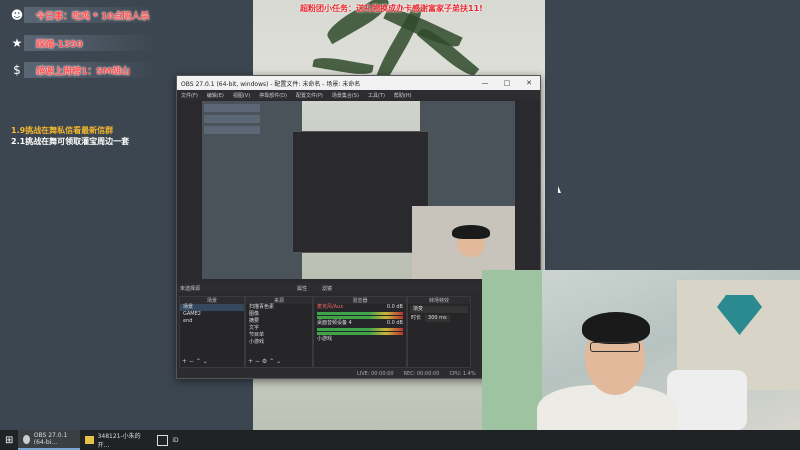 This screenshot has height=450, width=800. Describe the element at coordinates (327, 288) in the screenshot. I see `filters-button: 滤镜` at that location.